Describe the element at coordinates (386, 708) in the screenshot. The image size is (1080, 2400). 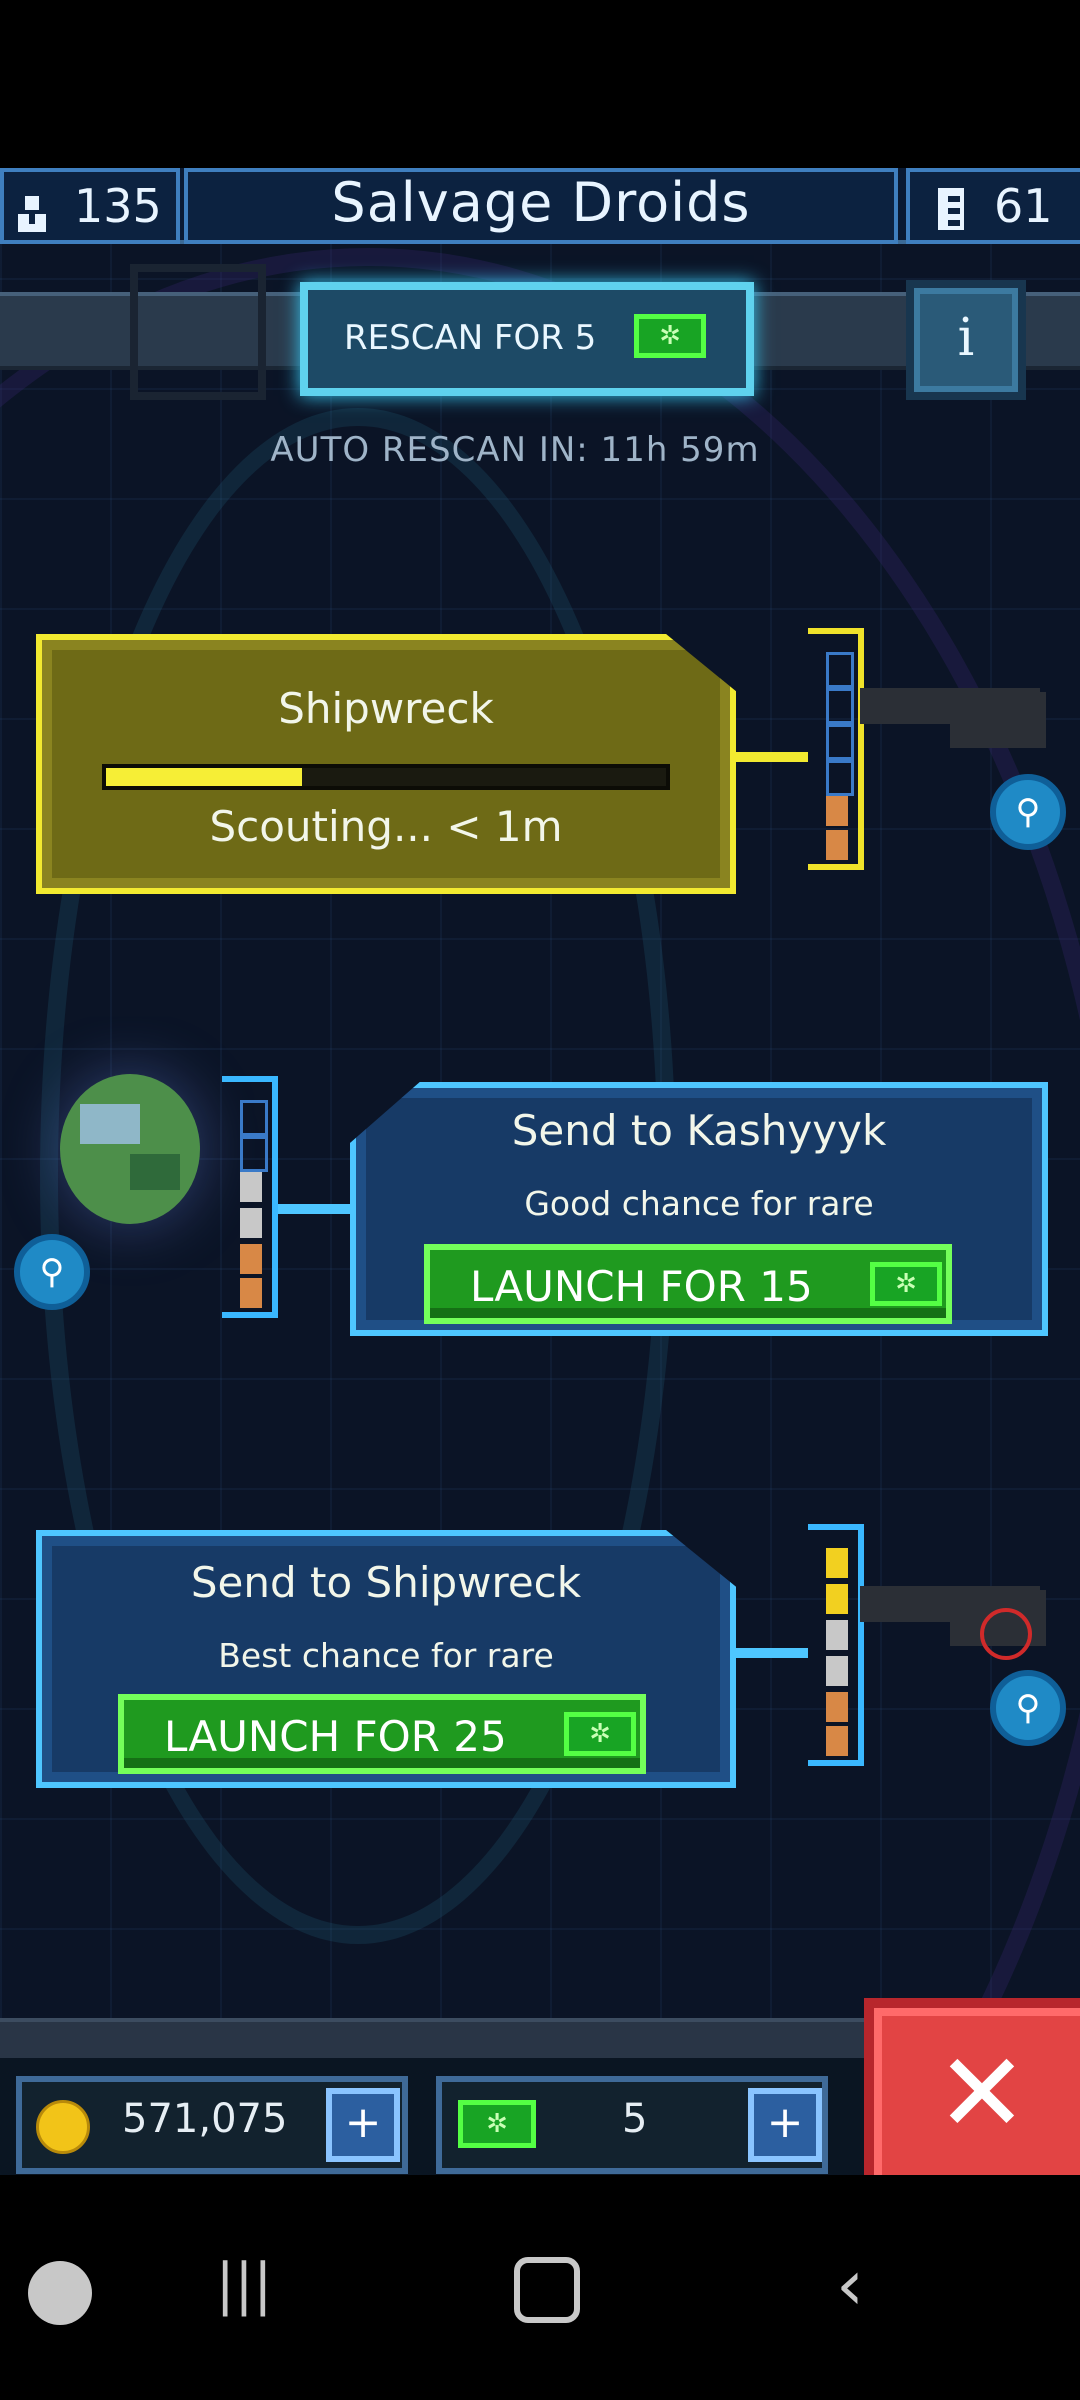
I see `mission-title: Shipwreck` at that location.